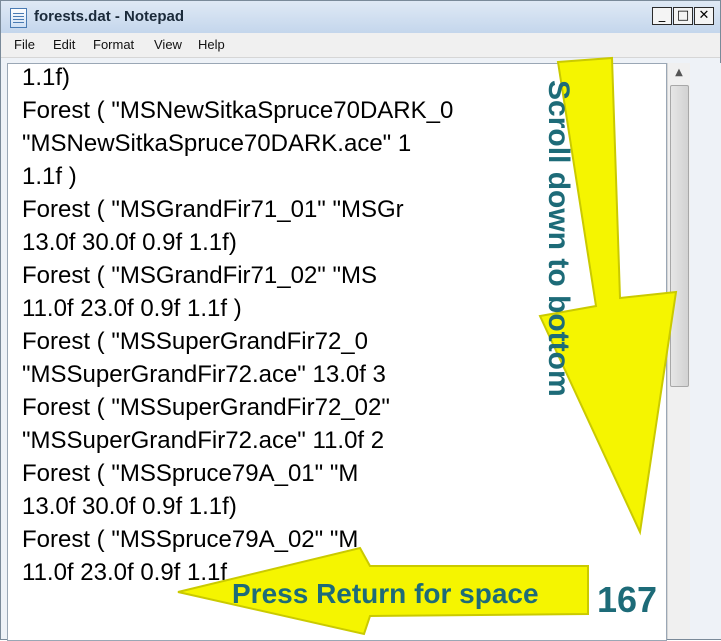 This screenshot has width=721, height=641. Describe the element at coordinates (385, 593) in the screenshot. I see `return-hint-label: Press Return for space` at that location.